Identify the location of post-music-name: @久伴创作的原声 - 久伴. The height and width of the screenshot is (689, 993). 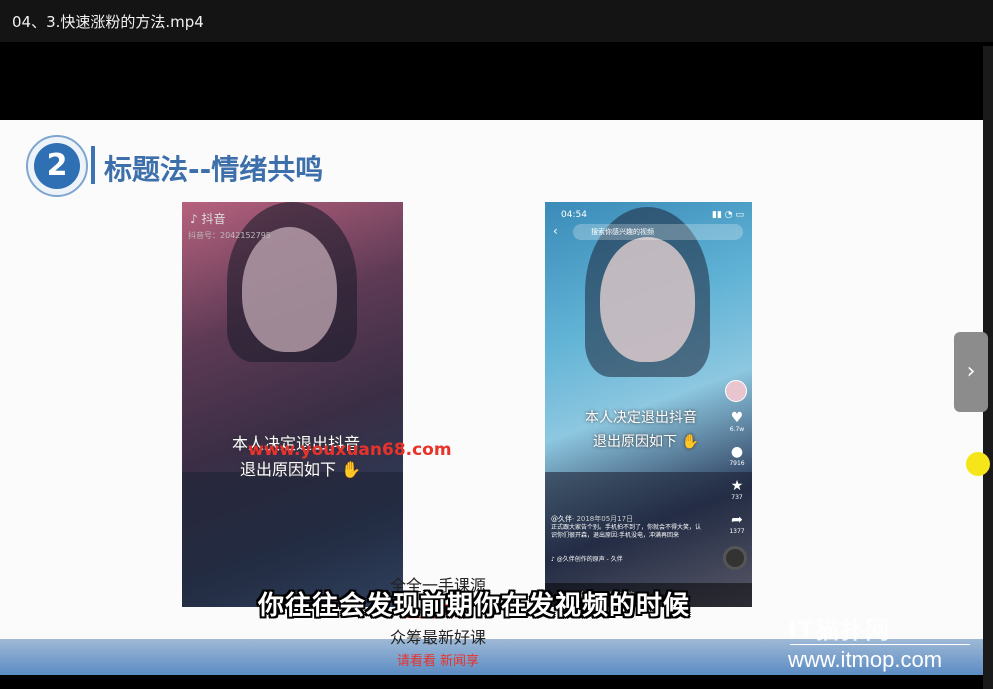
(589, 559).